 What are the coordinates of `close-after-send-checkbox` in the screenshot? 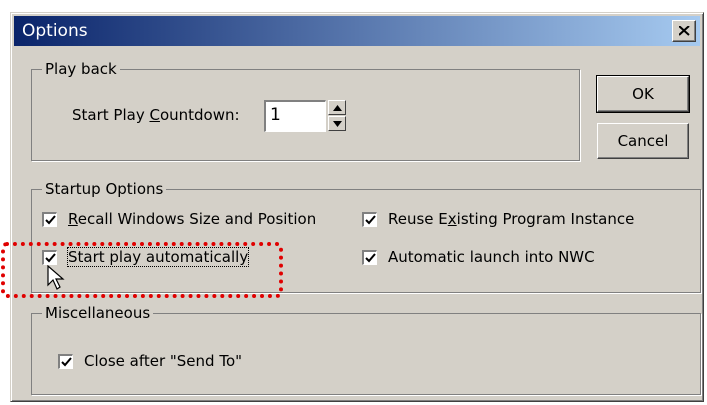 It's located at (65, 361).